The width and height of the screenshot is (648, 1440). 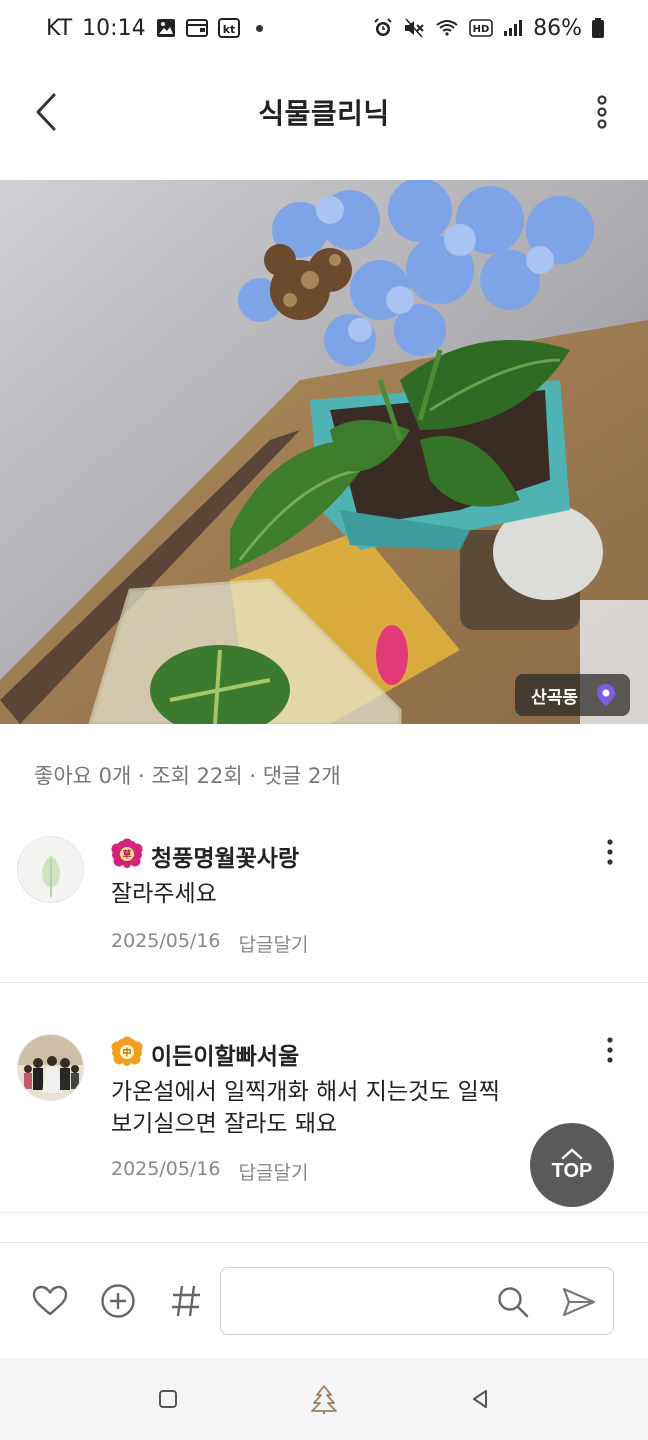 What do you see at coordinates (414, 28) in the screenshot?
I see `mute-icon` at bounding box center [414, 28].